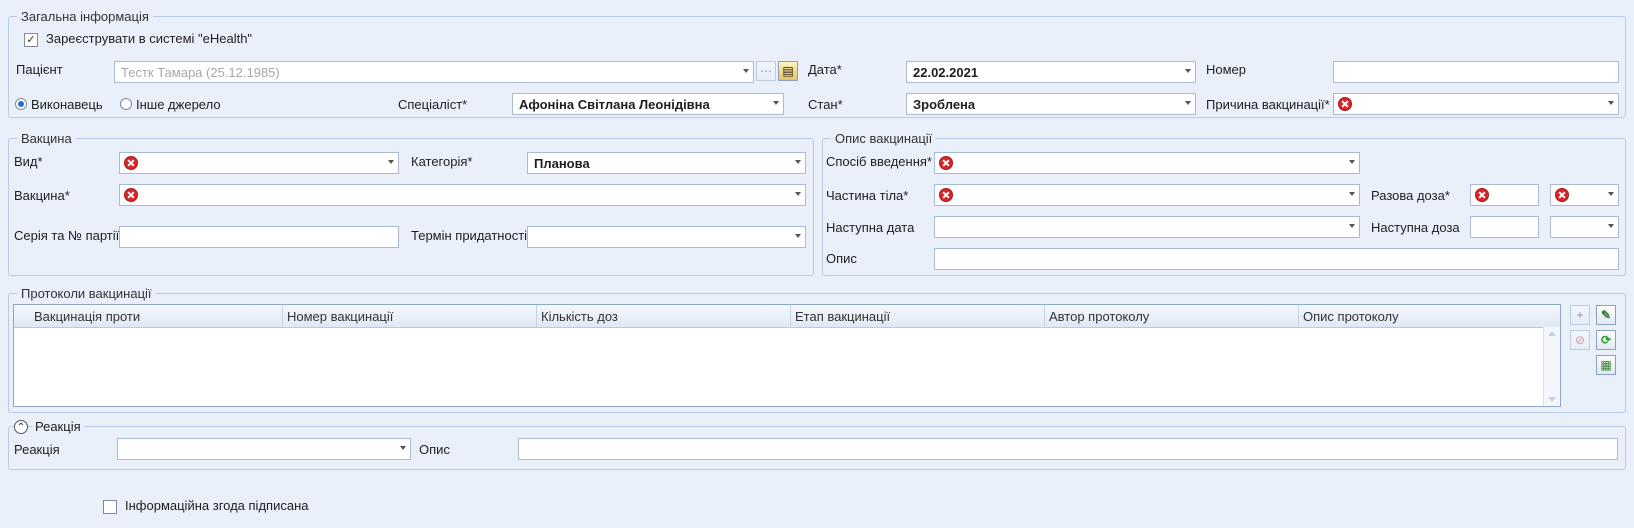  What do you see at coordinates (340, 316) in the screenshot?
I see `col-vaccination-number: Номер вакцинації` at bounding box center [340, 316].